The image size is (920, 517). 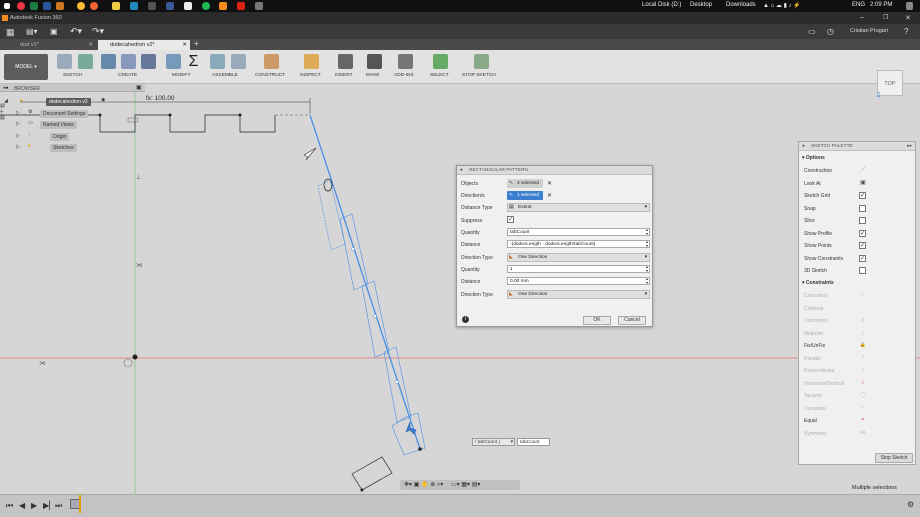 I want to click on constraint-icon: ∟, so click(x=863, y=295).